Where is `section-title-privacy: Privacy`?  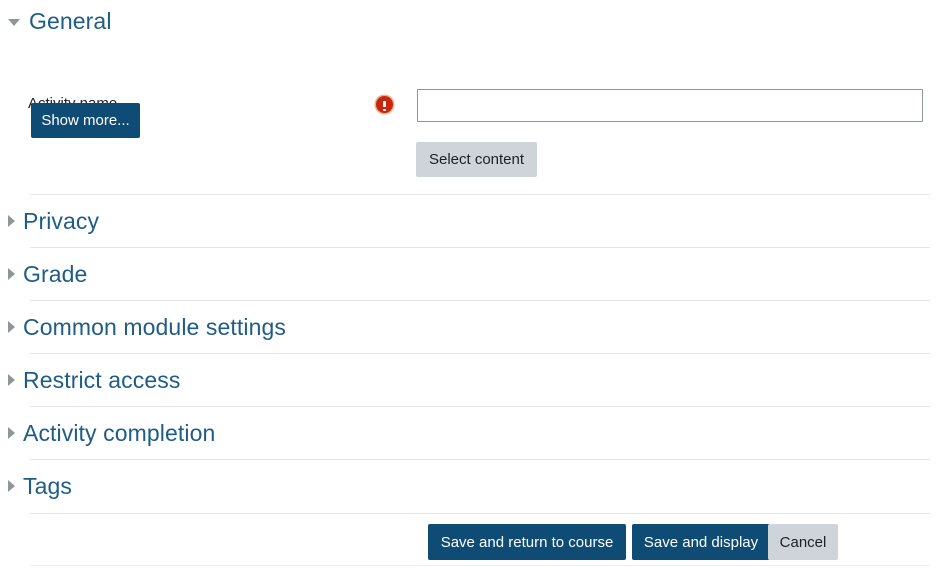 section-title-privacy: Privacy is located at coordinates (61, 220).